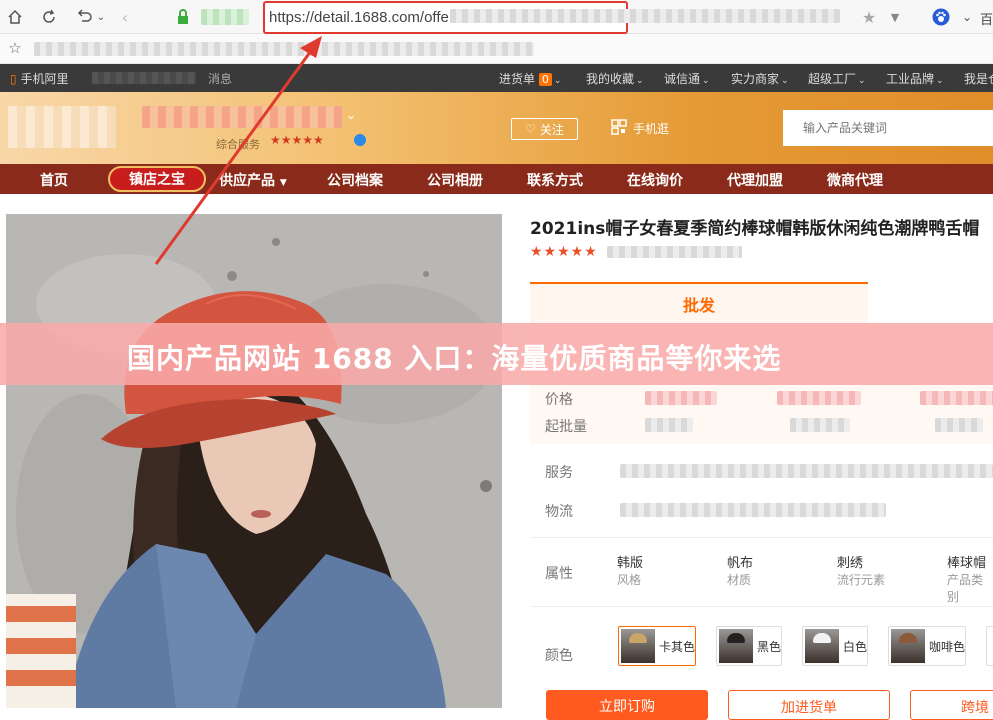  Describe the element at coordinates (978, 78) in the screenshot. I see `my-account-link: 我是仓` at that location.